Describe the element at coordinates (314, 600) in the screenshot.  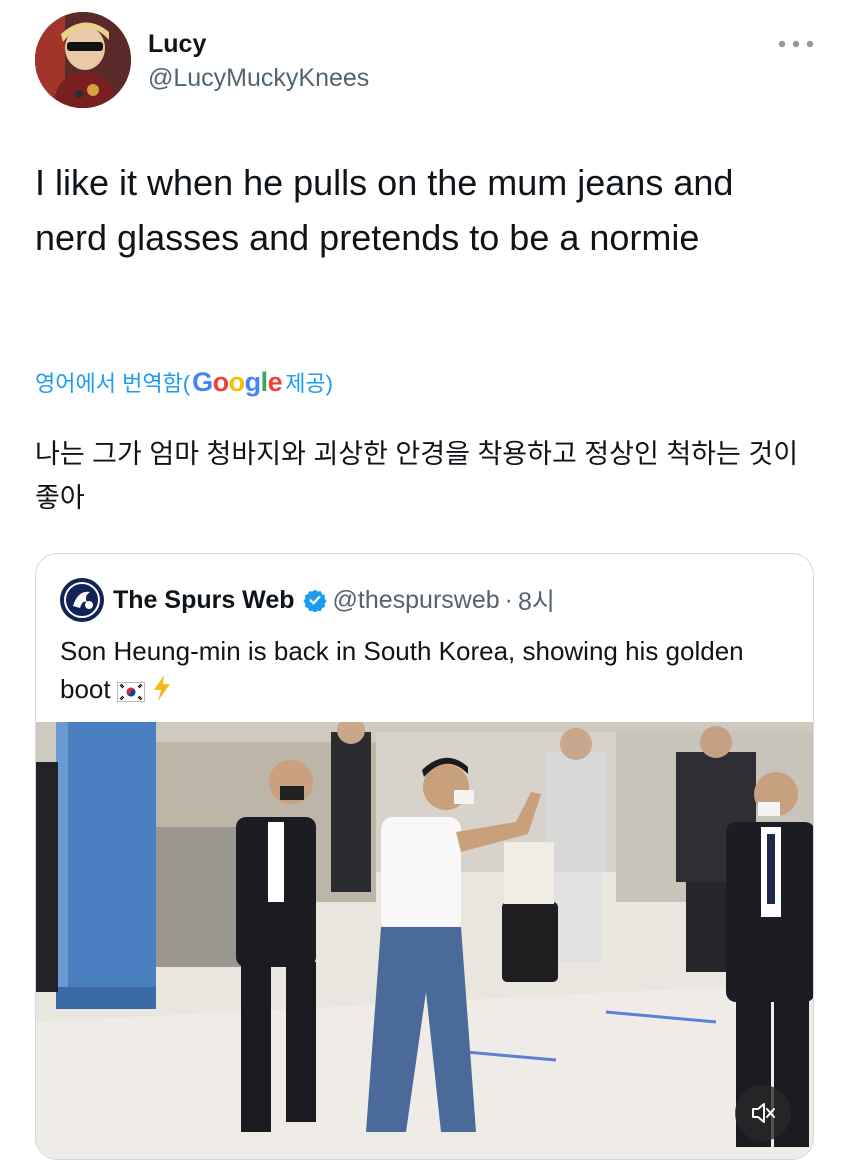
I see `verified-badge-icon` at that location.